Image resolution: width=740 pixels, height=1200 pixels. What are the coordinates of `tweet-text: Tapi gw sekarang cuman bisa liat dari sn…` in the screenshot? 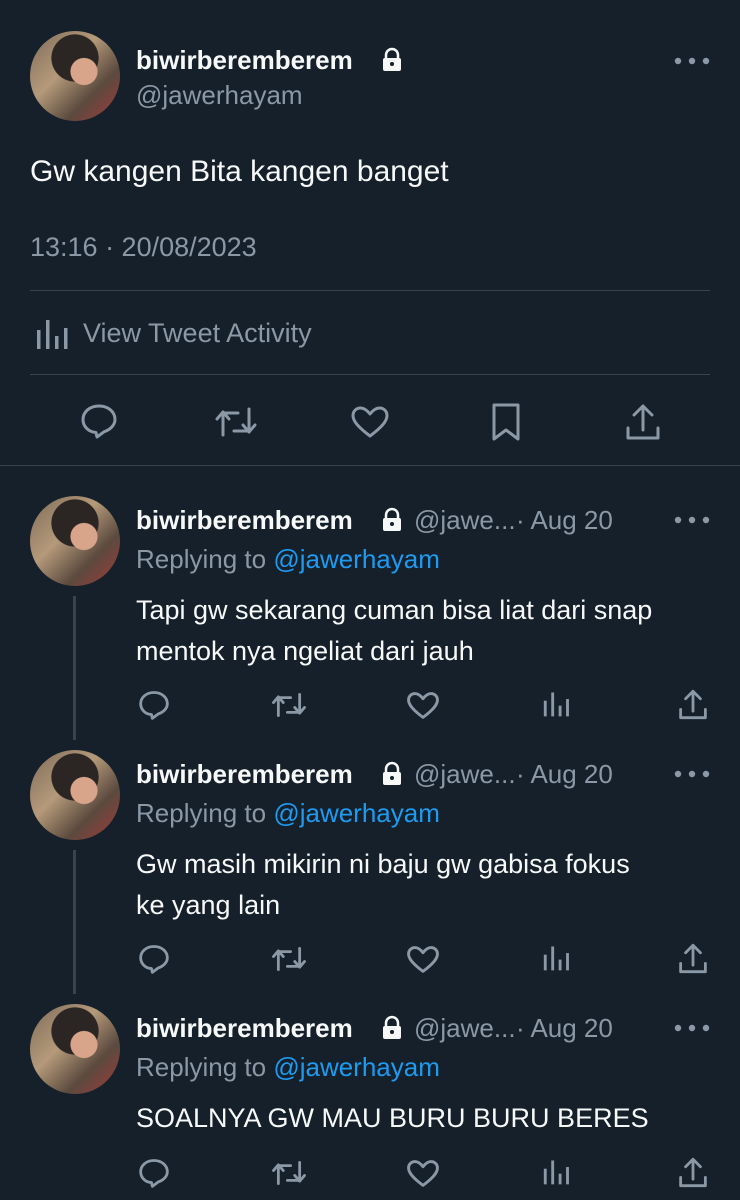 It's located at (394, 631).